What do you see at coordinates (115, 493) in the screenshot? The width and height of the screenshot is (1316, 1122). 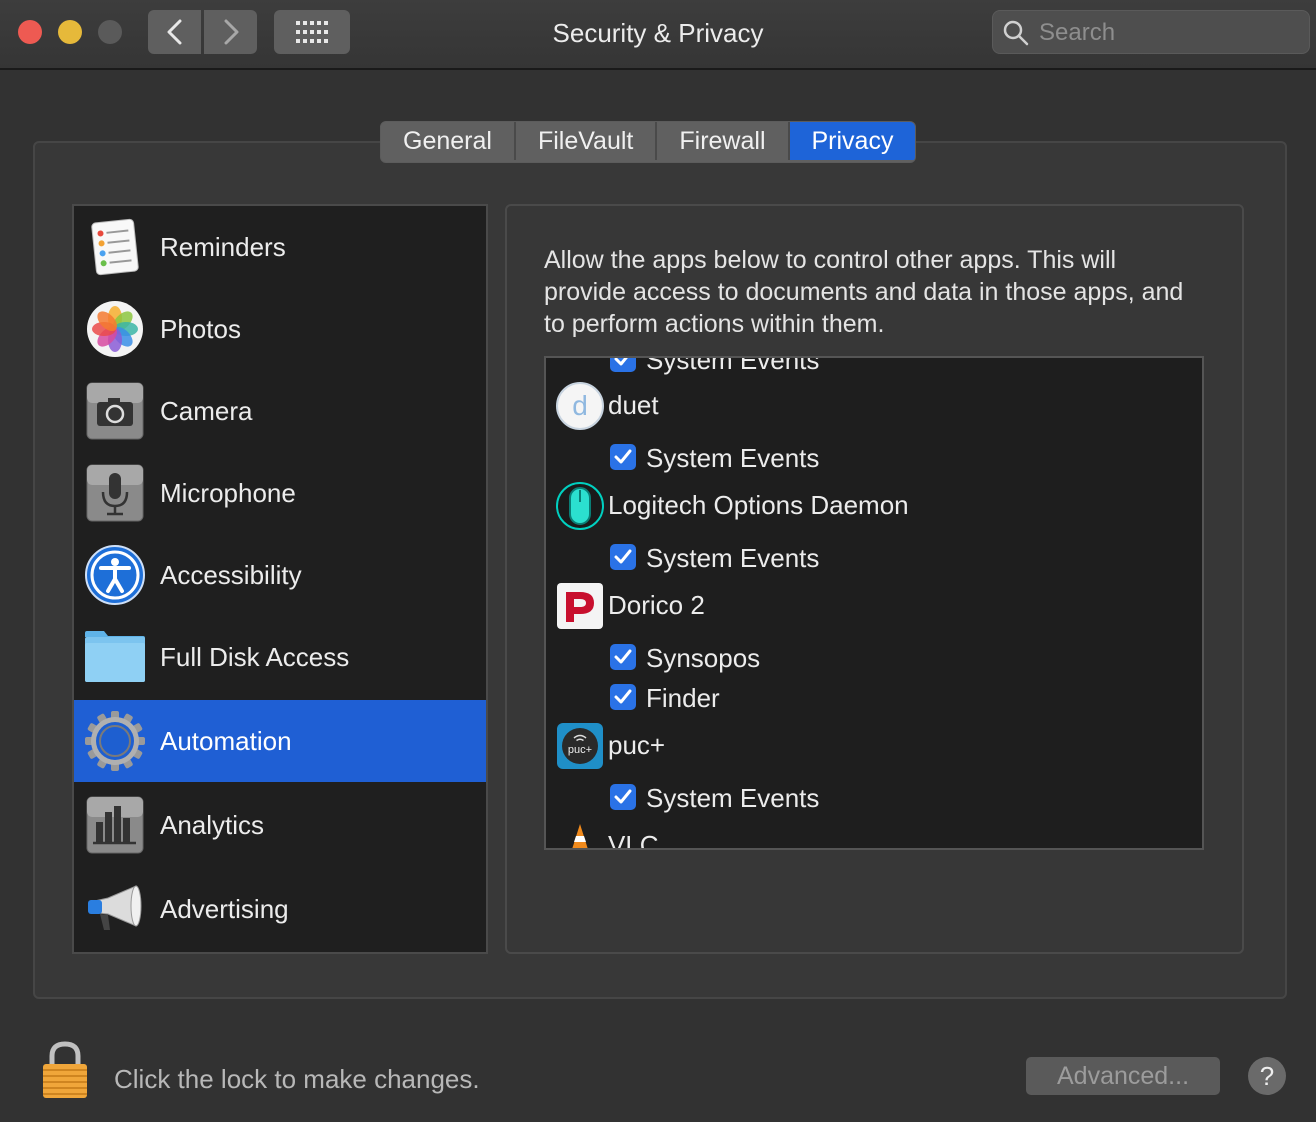 I see `microphone-icon` at bounding box center [115, 493].